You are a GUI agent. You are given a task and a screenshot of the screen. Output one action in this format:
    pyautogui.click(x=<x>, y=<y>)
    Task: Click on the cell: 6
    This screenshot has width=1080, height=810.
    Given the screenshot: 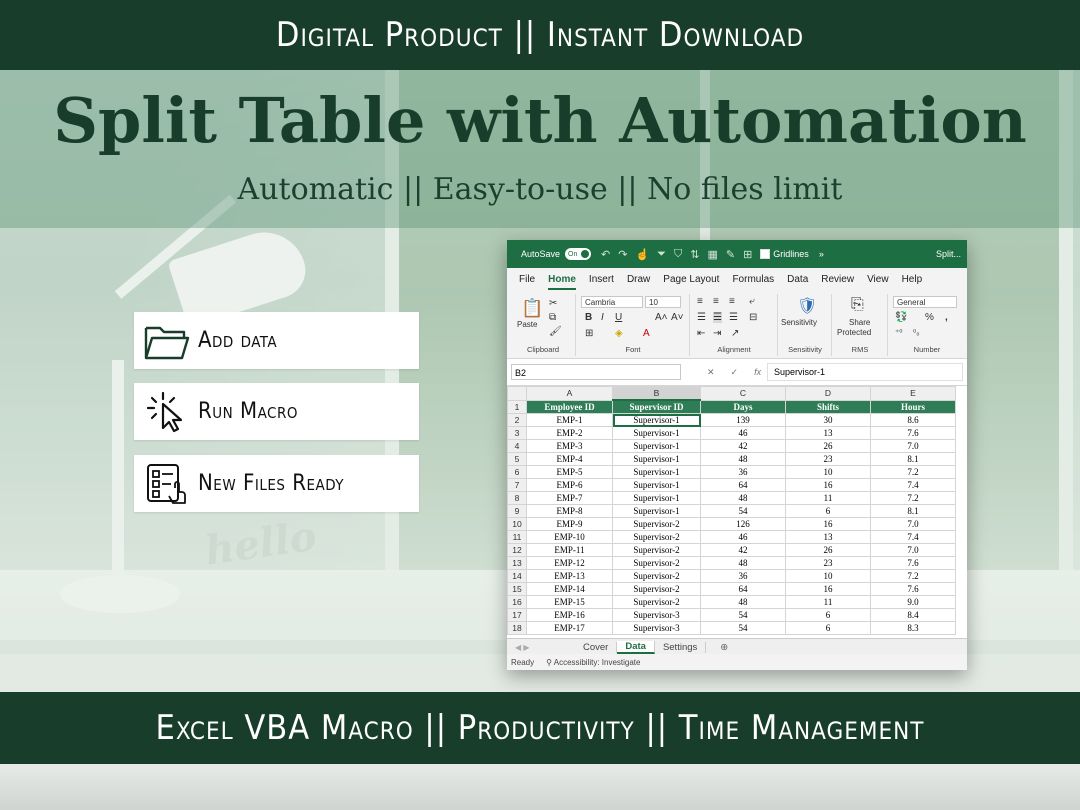 What is the action you would take?
    pyautogui.click(x=828, y=615)
    